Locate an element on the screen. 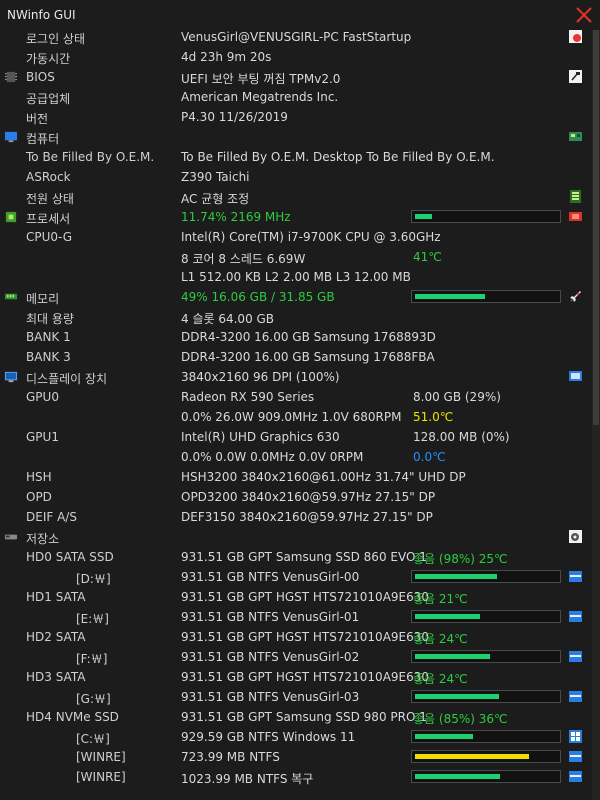  row-label: 디스플레이 장치 is located at coordinates (67, 379).